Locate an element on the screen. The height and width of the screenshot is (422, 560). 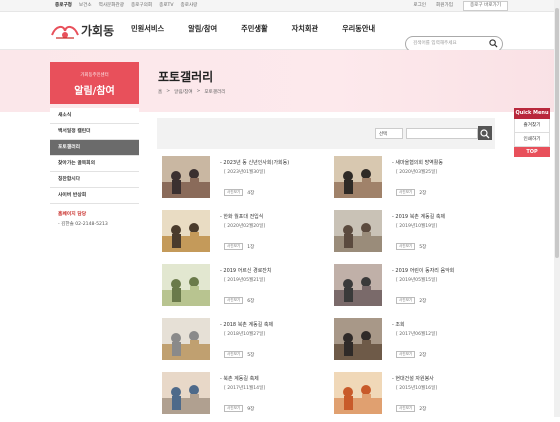
gallery-filter-bar: 선택 is located at coordinates (326, 133).